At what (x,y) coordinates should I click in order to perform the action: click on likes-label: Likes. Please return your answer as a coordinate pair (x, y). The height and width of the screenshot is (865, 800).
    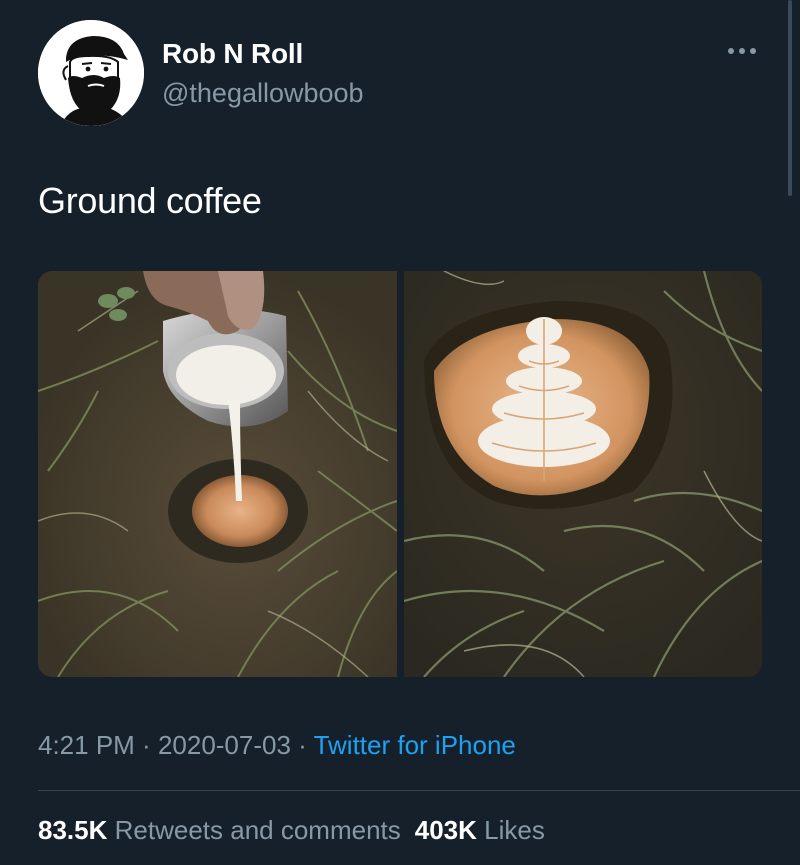
    Looking at the image, I should click on (514, 830).